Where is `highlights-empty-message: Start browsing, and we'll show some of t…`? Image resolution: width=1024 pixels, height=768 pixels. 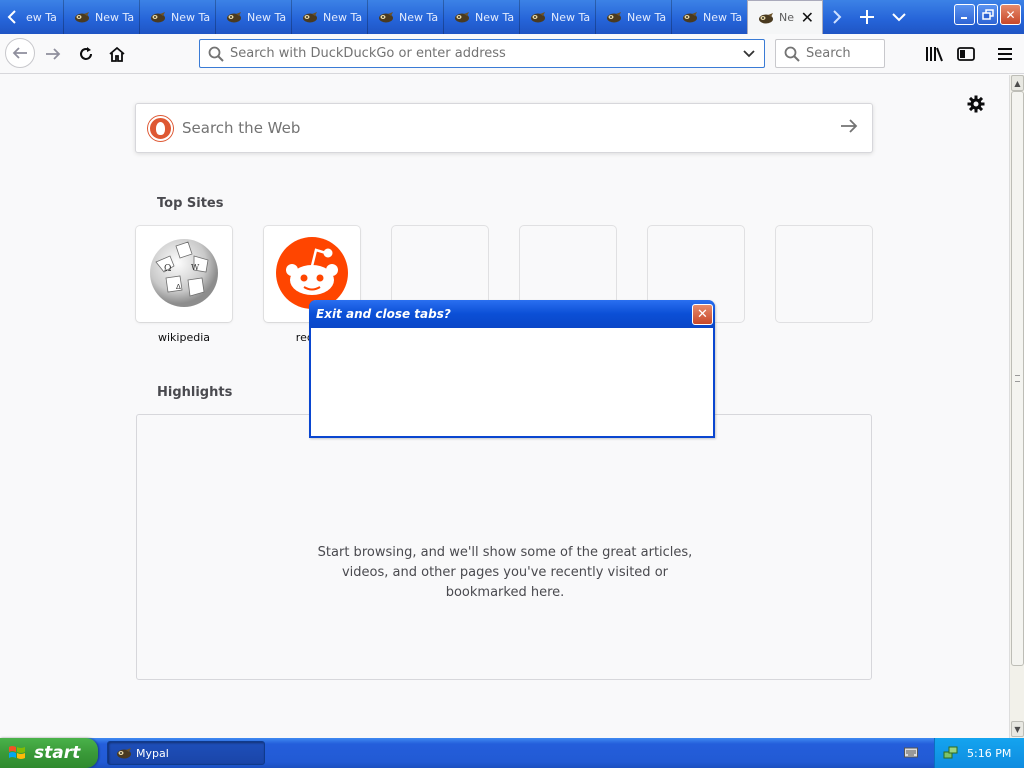
highlights-empty-message: Start browsing, and we'll show some of t… is located at coordinates (505, 573).